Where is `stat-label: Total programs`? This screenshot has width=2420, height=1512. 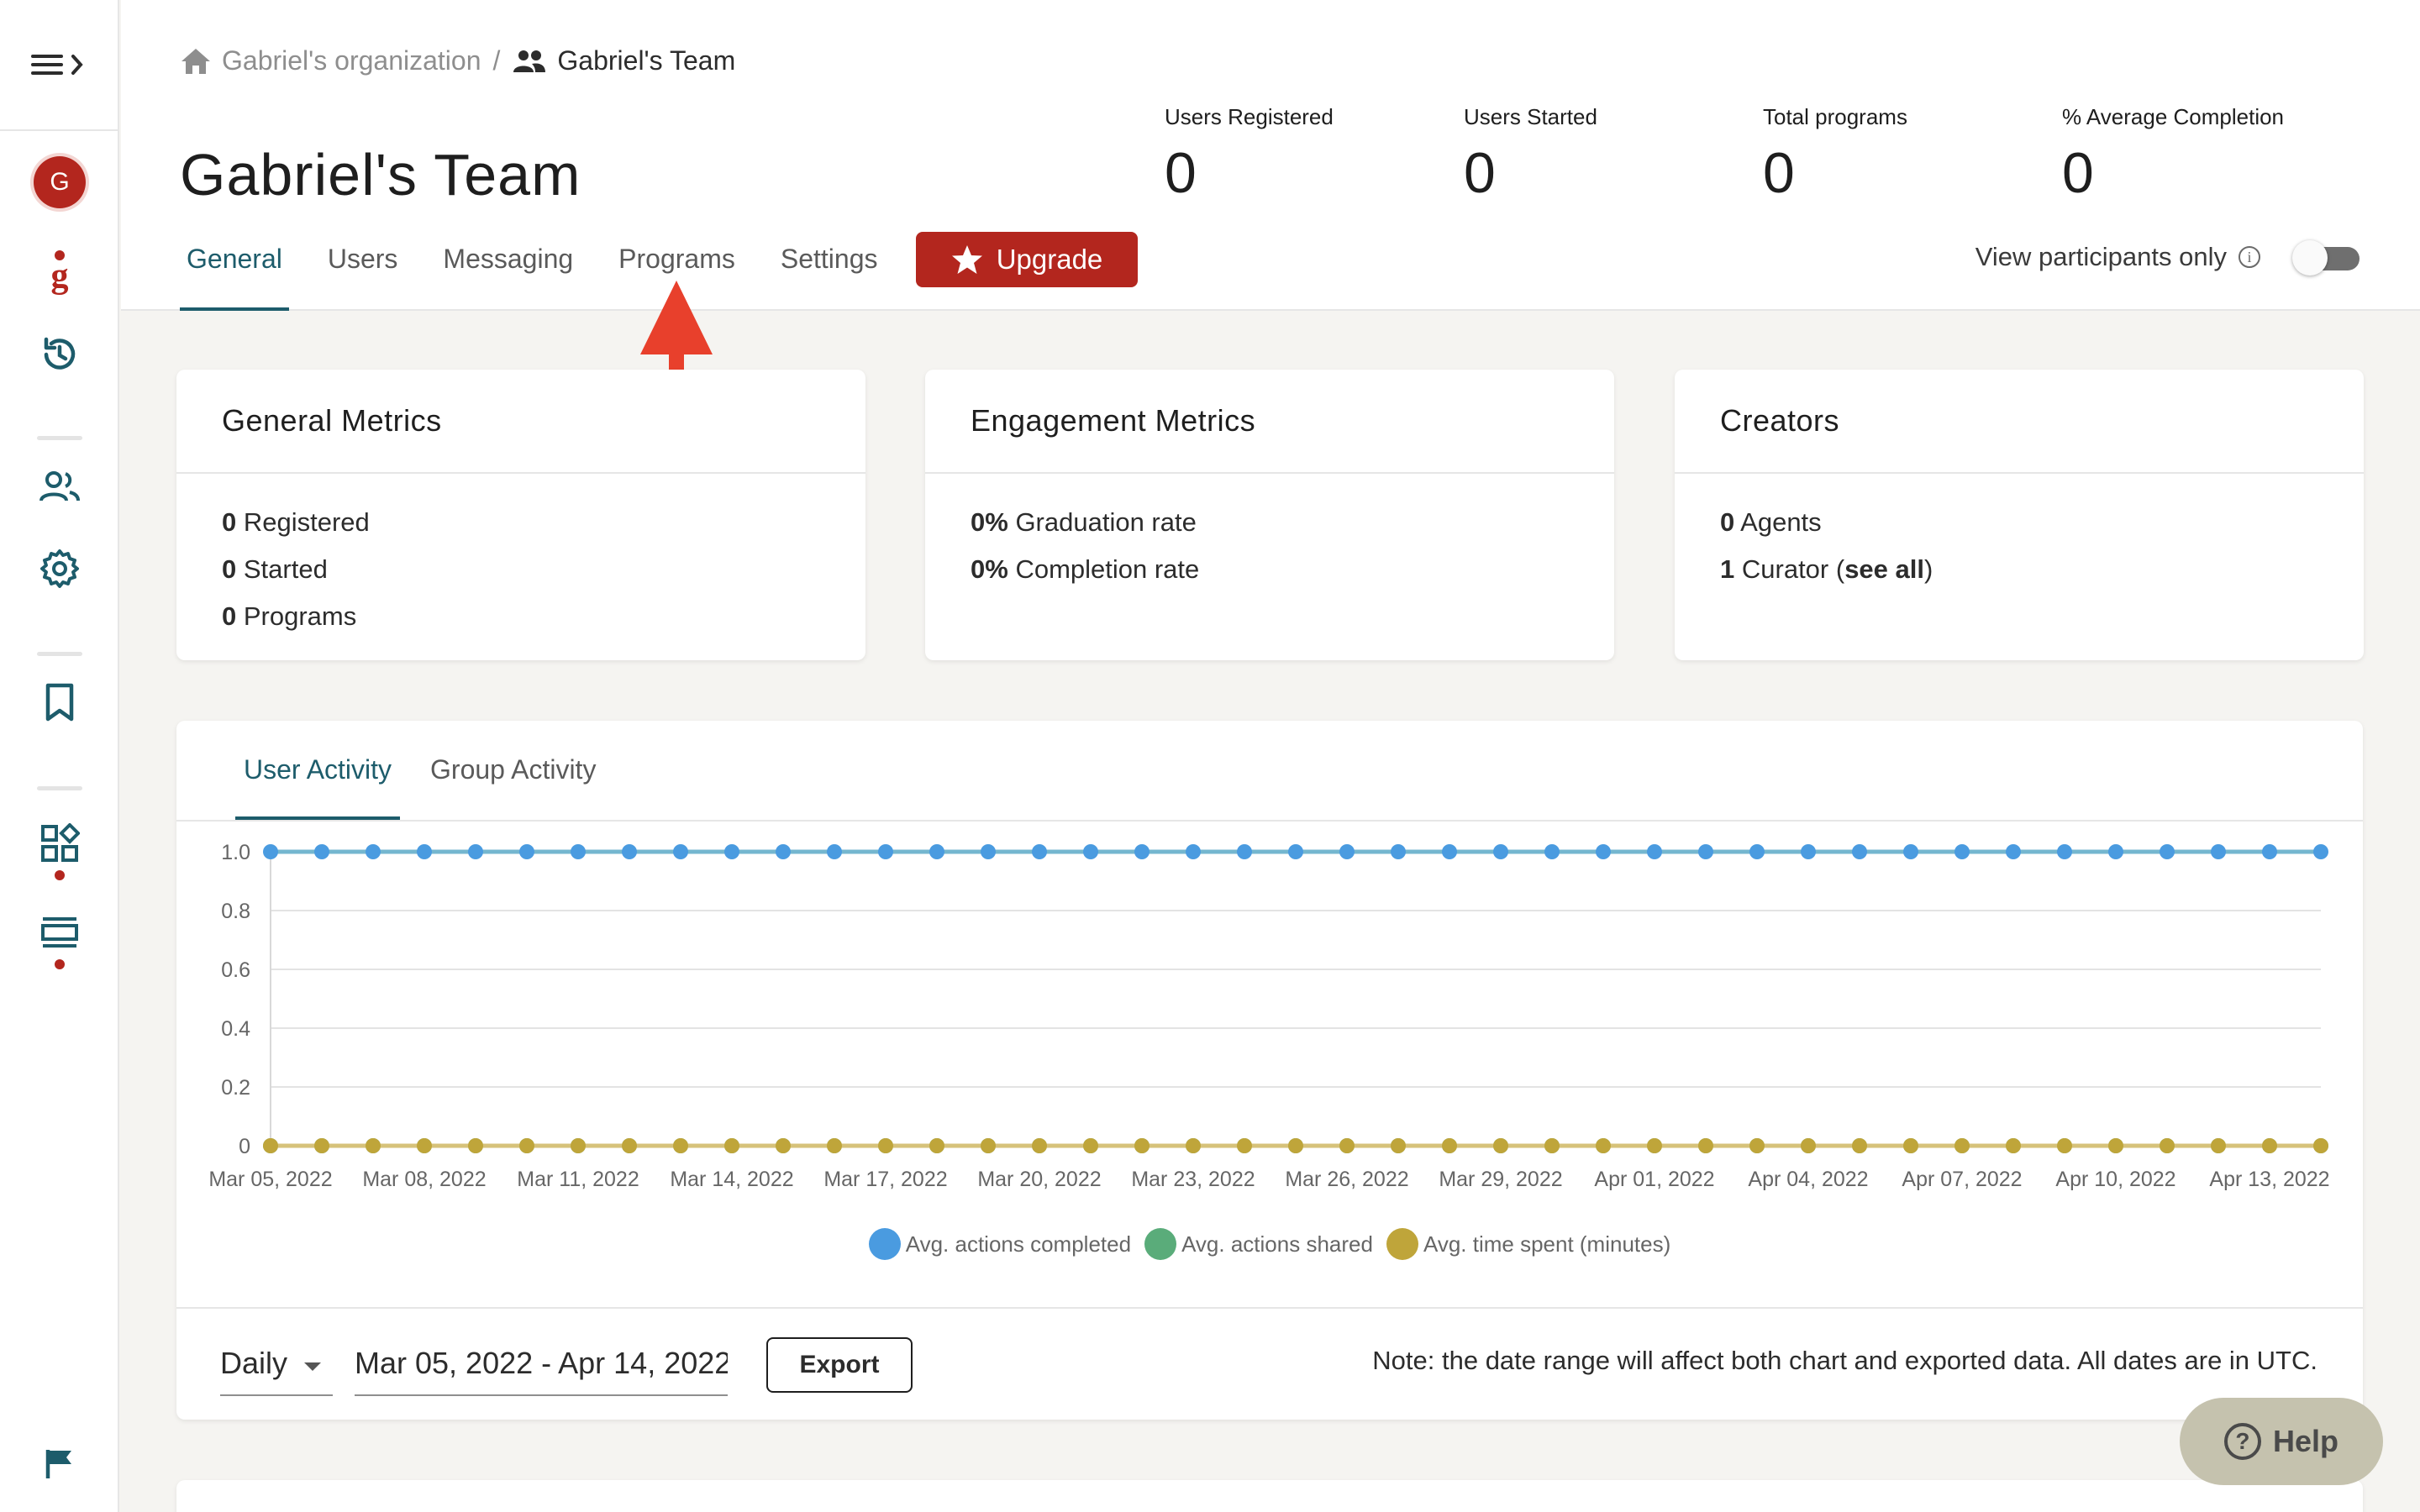 stat-label: Total programs is located at coordinates (1835, 116).